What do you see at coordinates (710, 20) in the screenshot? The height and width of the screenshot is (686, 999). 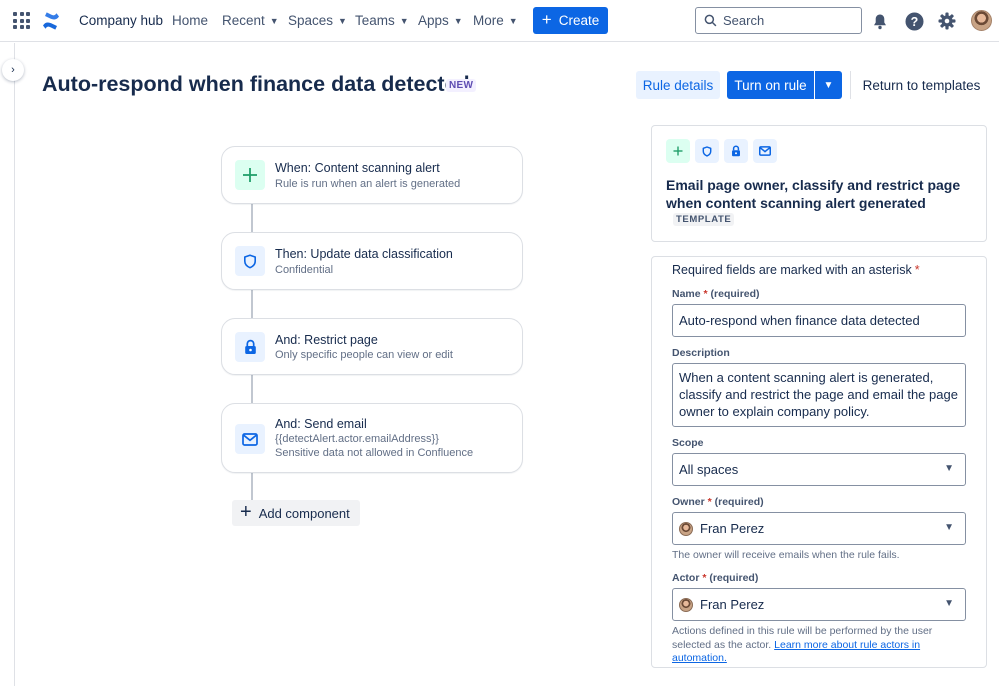 I see `search-icon` at bounding box center [710, 20].